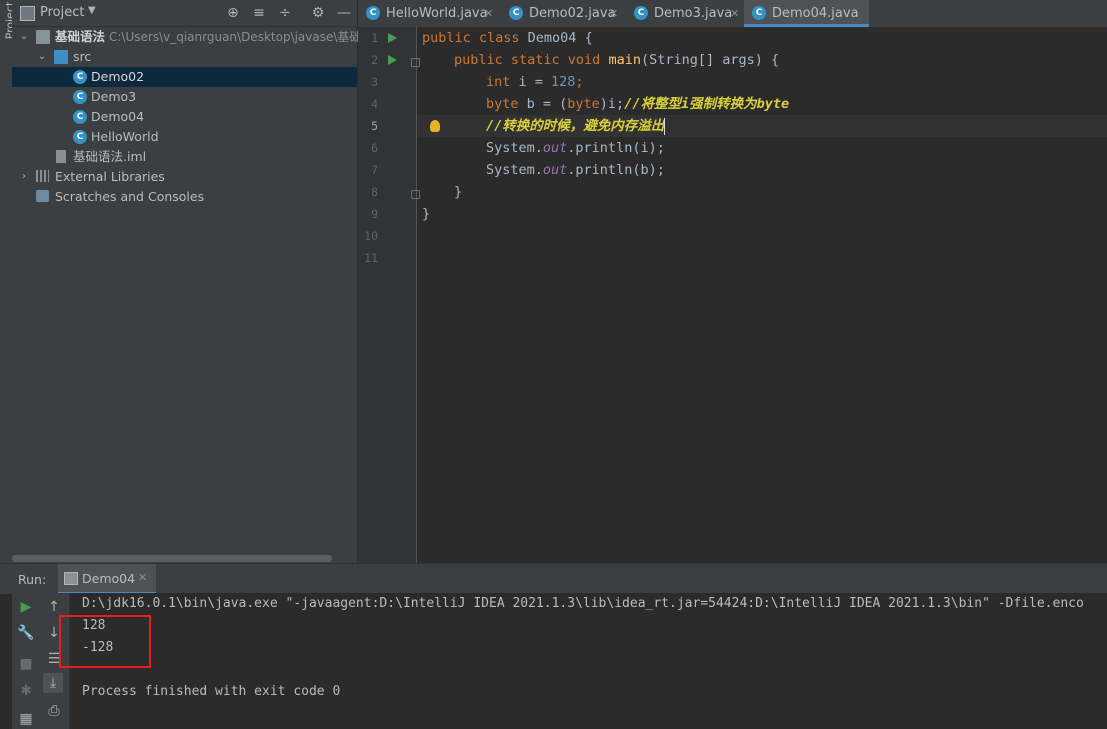 The width and height of the screenshot is (1107, 729). What do you see at coordinates (53, 683) in the screenshot?
I see `scroll-to-end-icon: ⤓` at bounding box center [53, 683].